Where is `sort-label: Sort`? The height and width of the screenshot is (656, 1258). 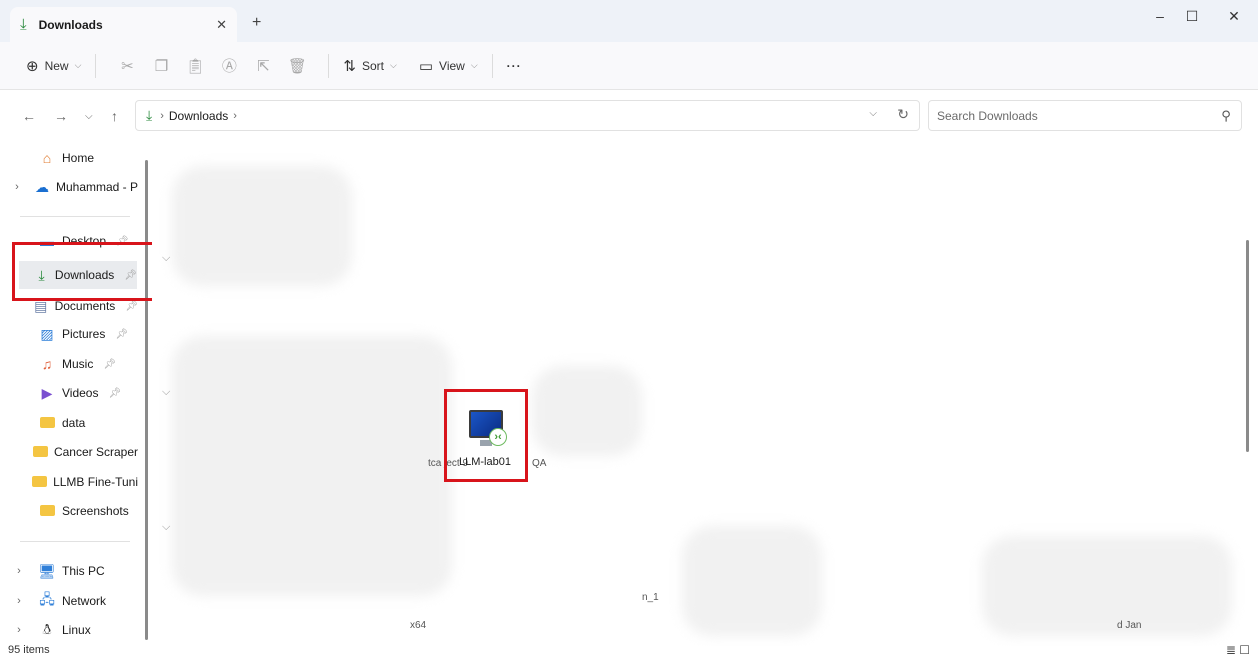 sort-label: Sort is located at coordinates (373, 65).